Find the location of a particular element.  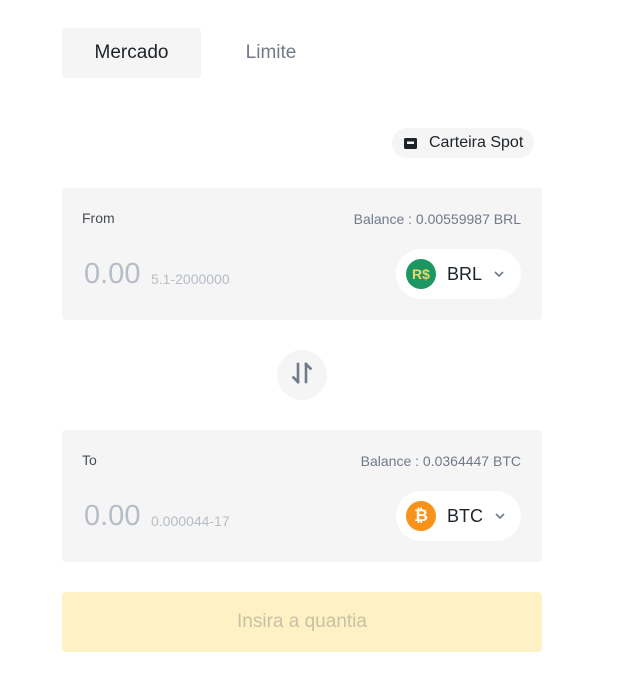

btc-coin-icon: ₿ is located at coordinates (421, 516).